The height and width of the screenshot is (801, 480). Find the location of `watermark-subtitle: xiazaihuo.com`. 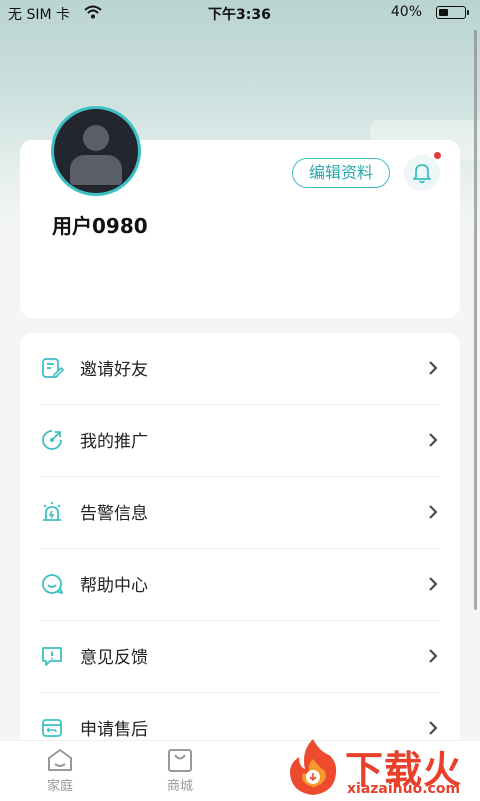

watermark-subtitle: xiazaihuo.com is located at coordinates (404, 789).